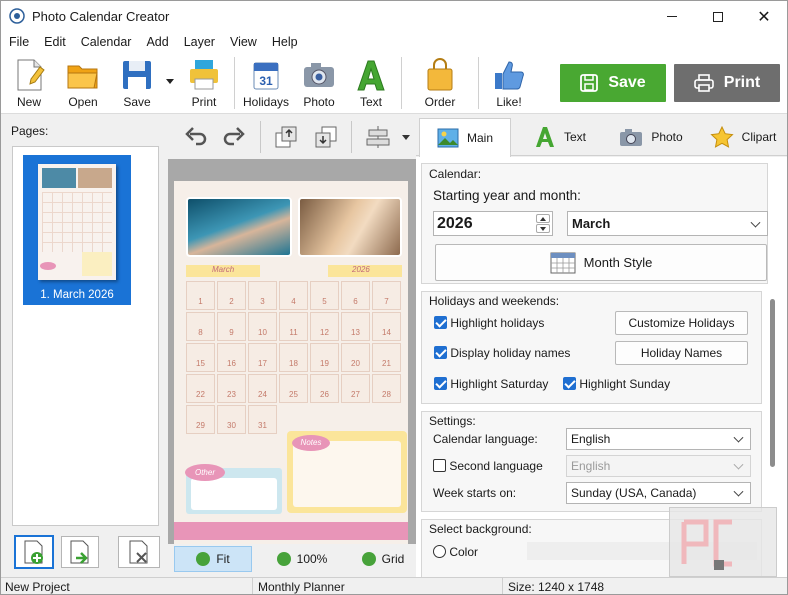 This screenshot has width=788, height=595. Describe the element at coordinates (18, 42) in the screenshot. I see `menu-file: File` at that location.